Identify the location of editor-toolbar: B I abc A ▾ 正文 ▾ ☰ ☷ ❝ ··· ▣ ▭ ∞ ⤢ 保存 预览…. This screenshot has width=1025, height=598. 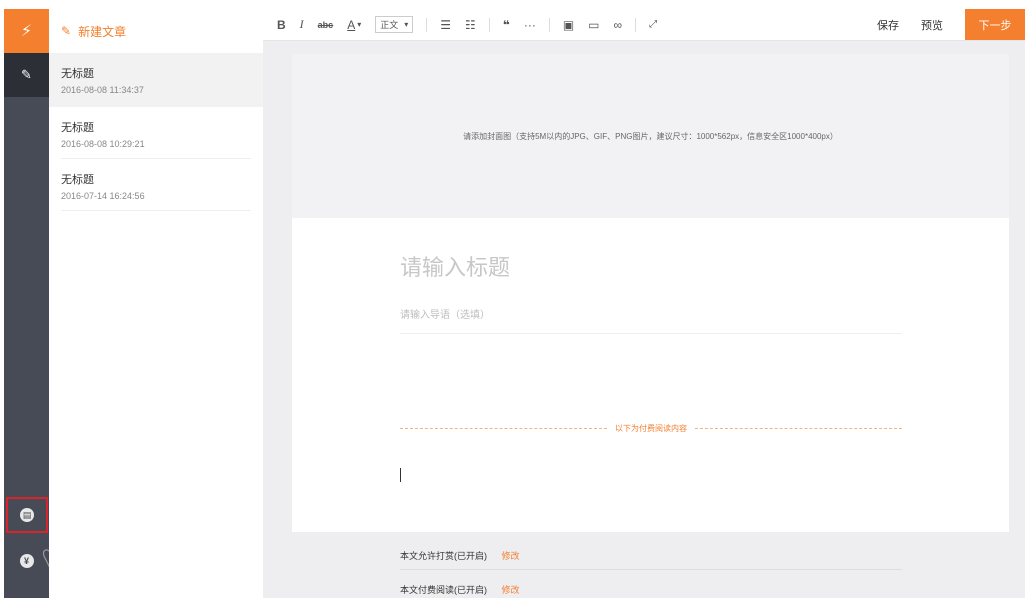
(644, 25).